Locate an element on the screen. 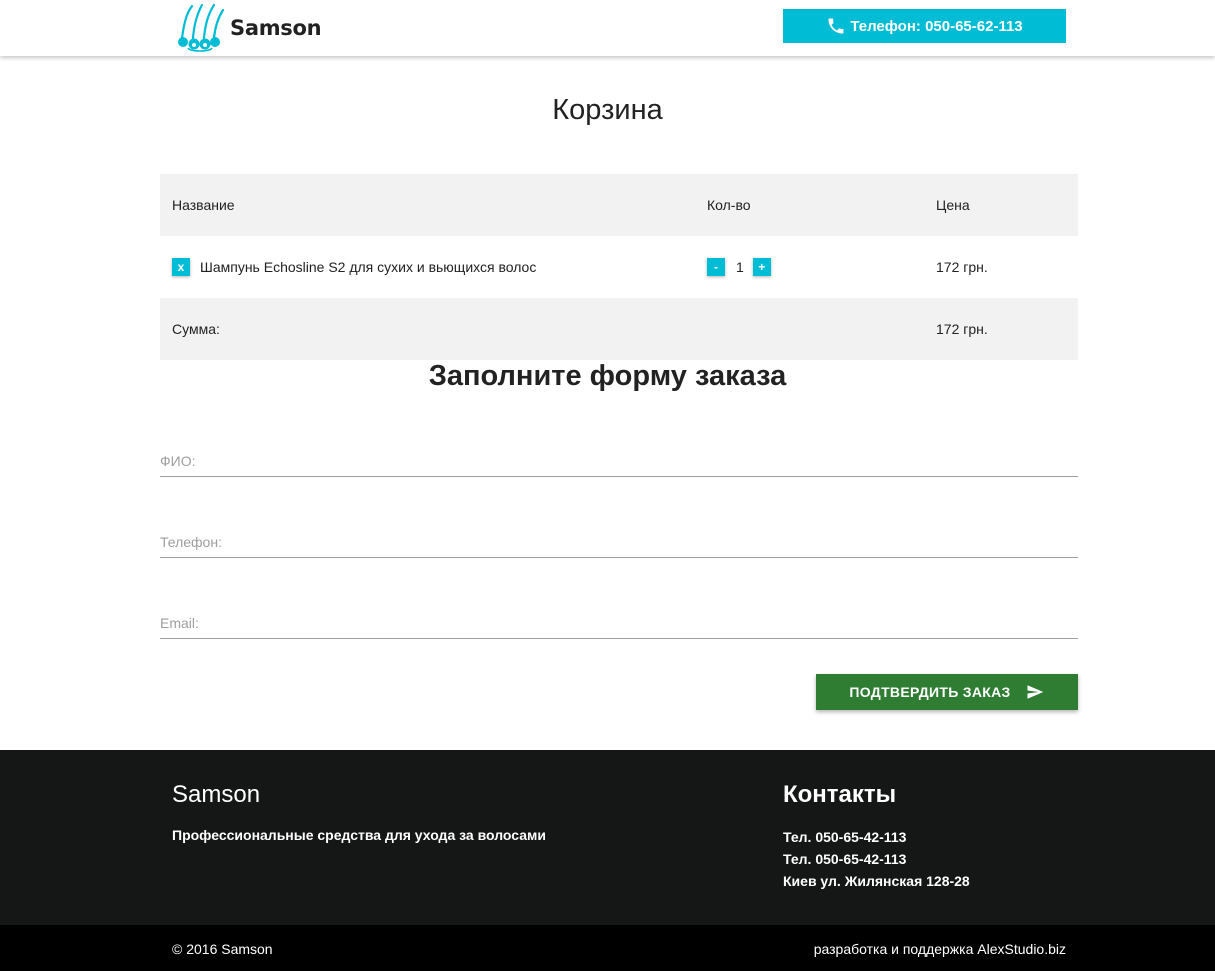 Image resolution: width=1215 pixels, height=971 pixels. fio-input is located at coordinates (619, 456).